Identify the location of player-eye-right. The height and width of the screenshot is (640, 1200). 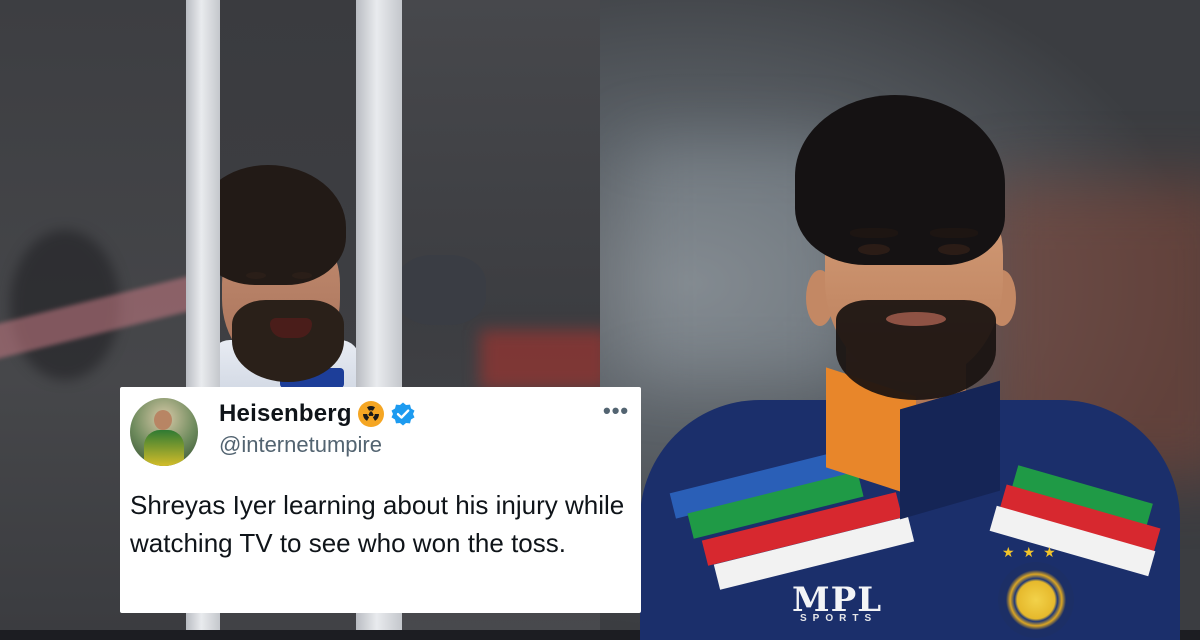
(954, 249).